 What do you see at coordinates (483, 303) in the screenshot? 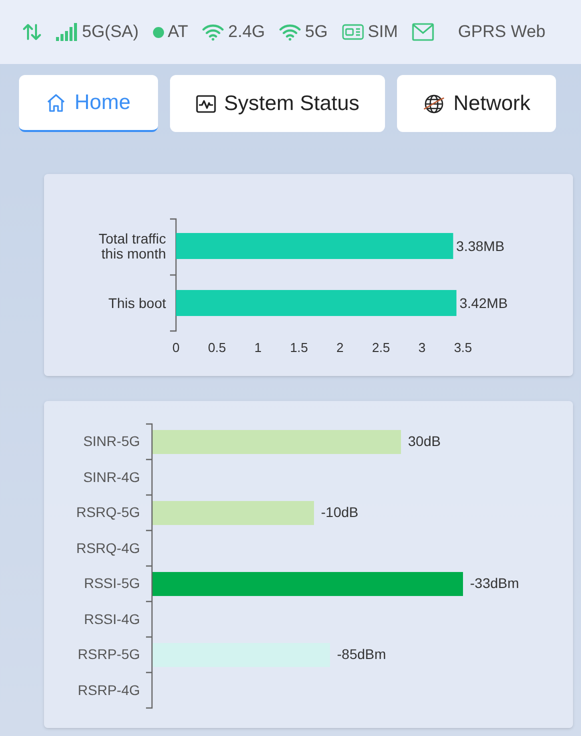
I see `value-label: 3.42MB` at bounding box center [483, 303].